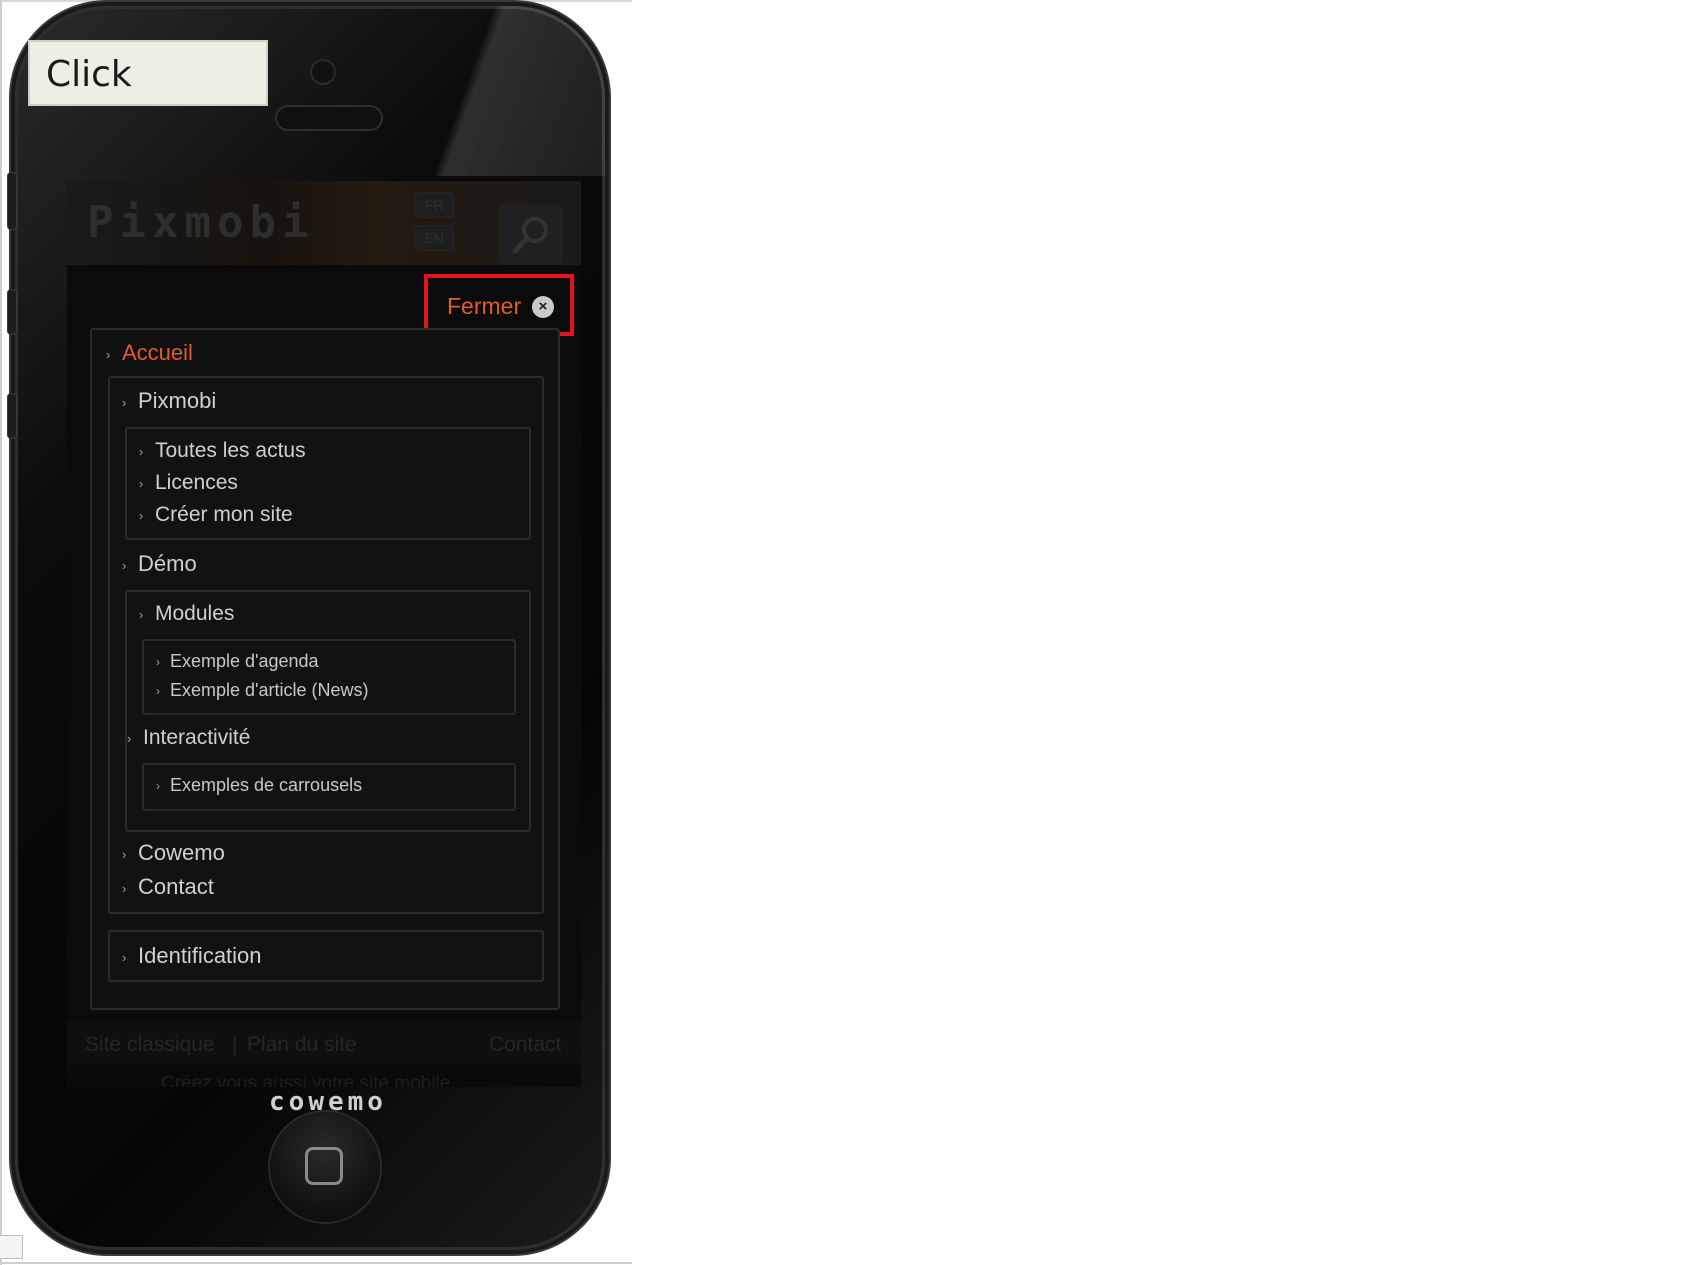 The height and width of the screenshot is (1265, 1687). I want to click on menu-item-label: Cowemo, so click(181, 852).